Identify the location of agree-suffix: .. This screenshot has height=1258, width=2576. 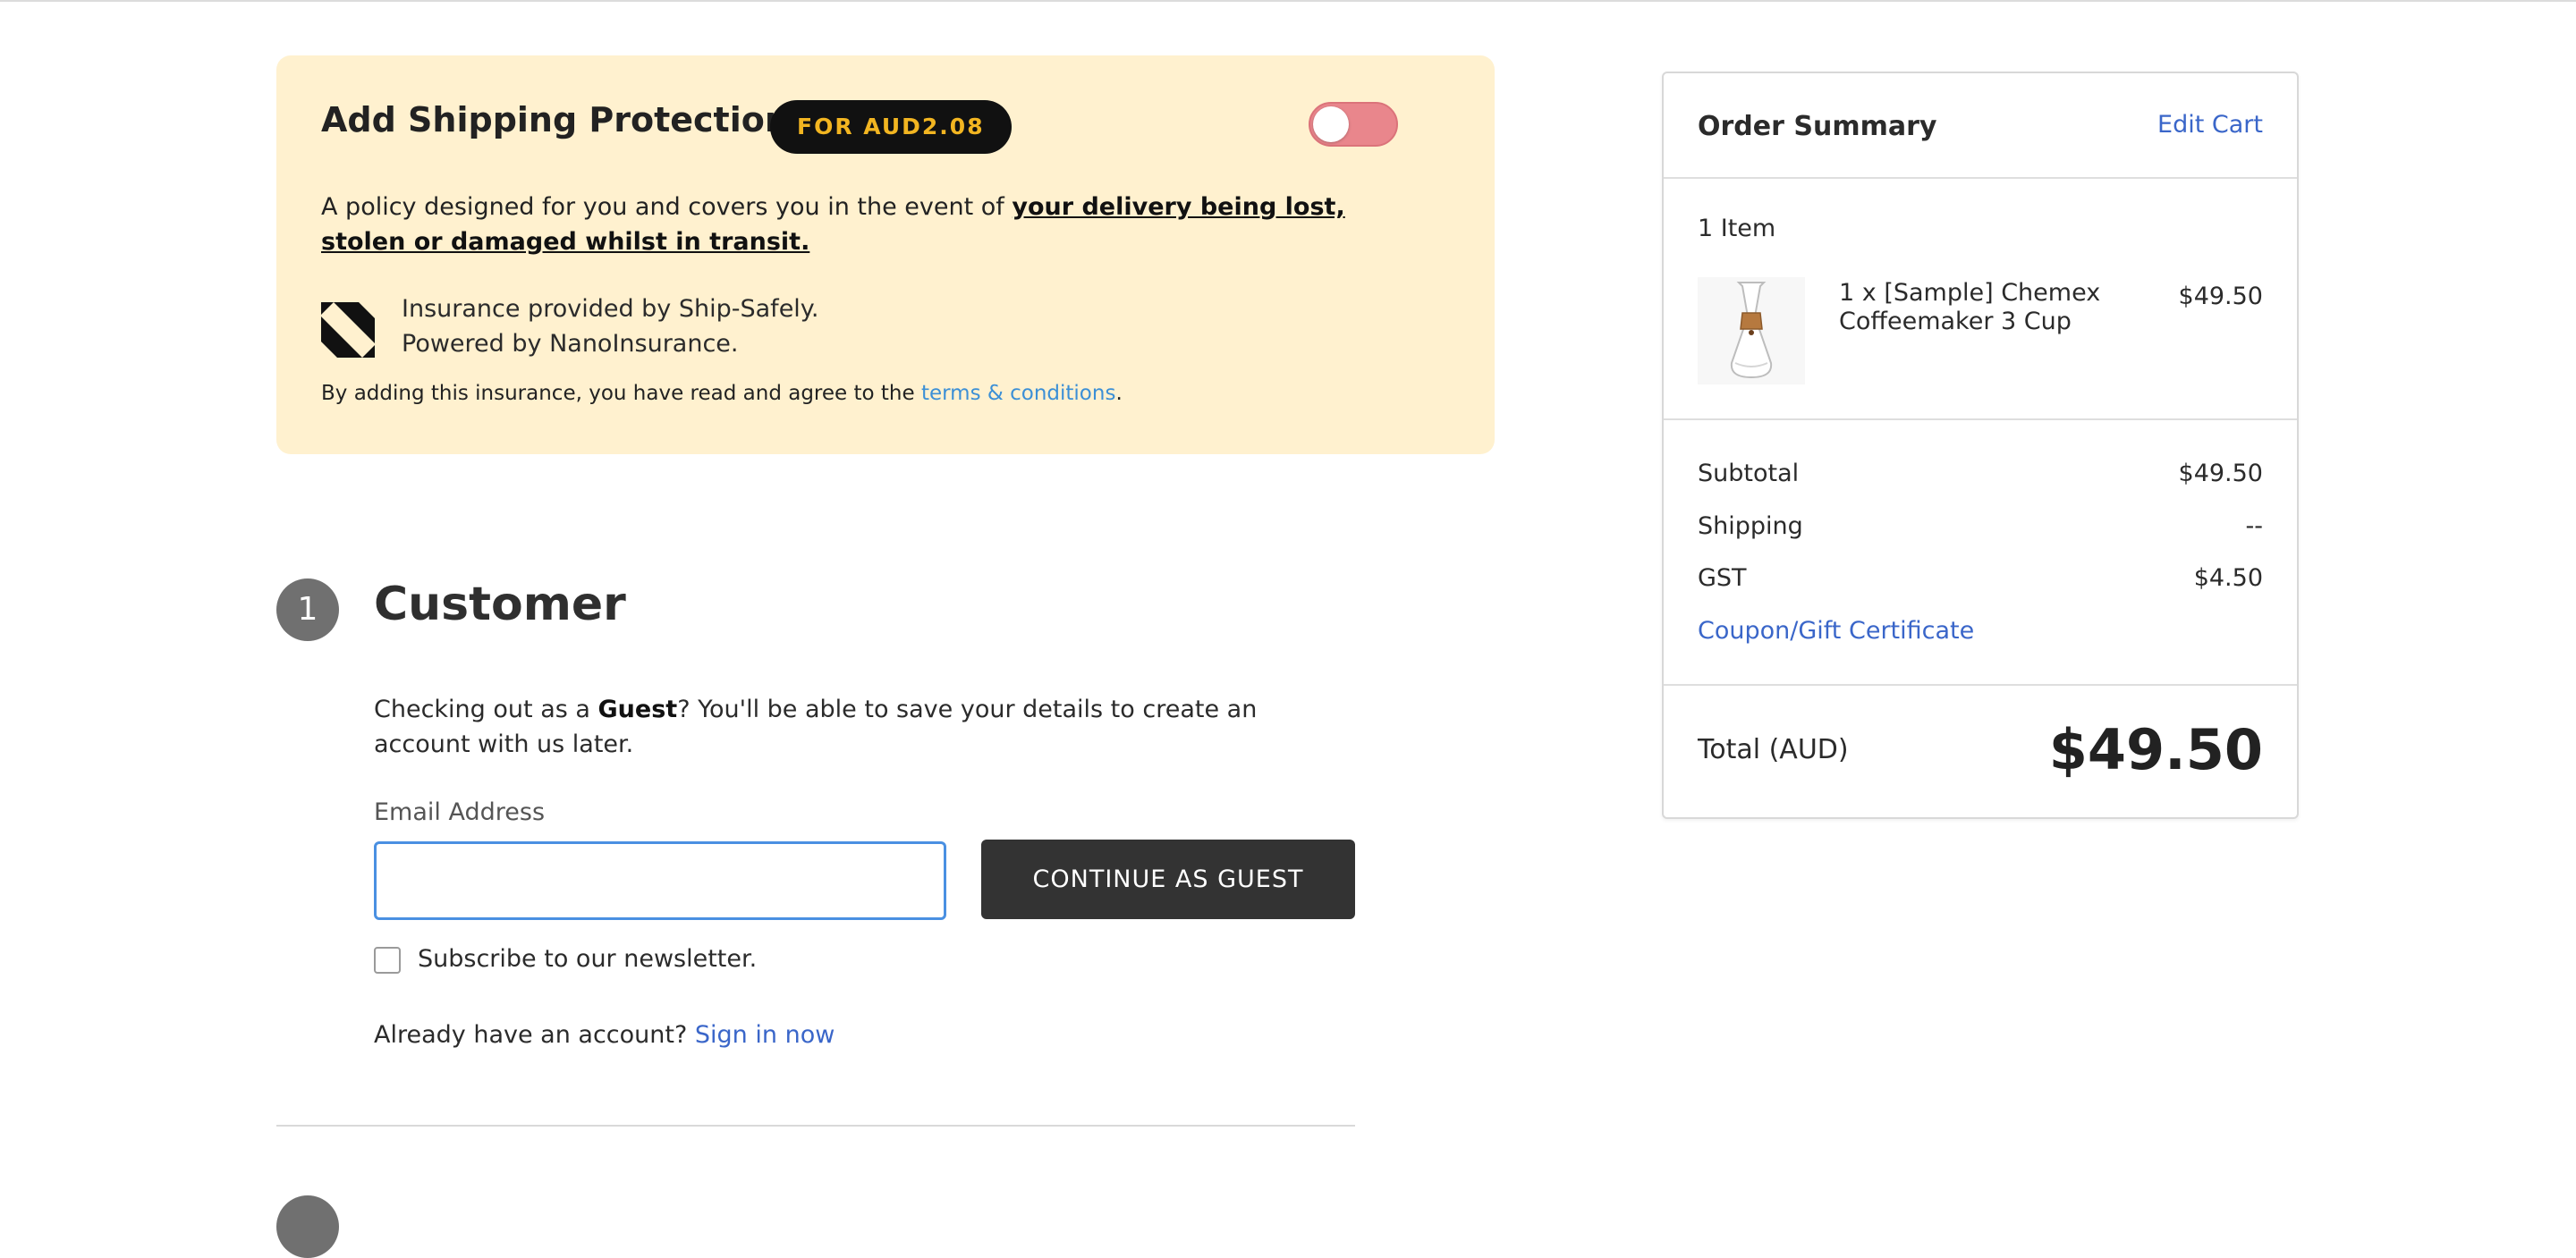
(1119, 393).